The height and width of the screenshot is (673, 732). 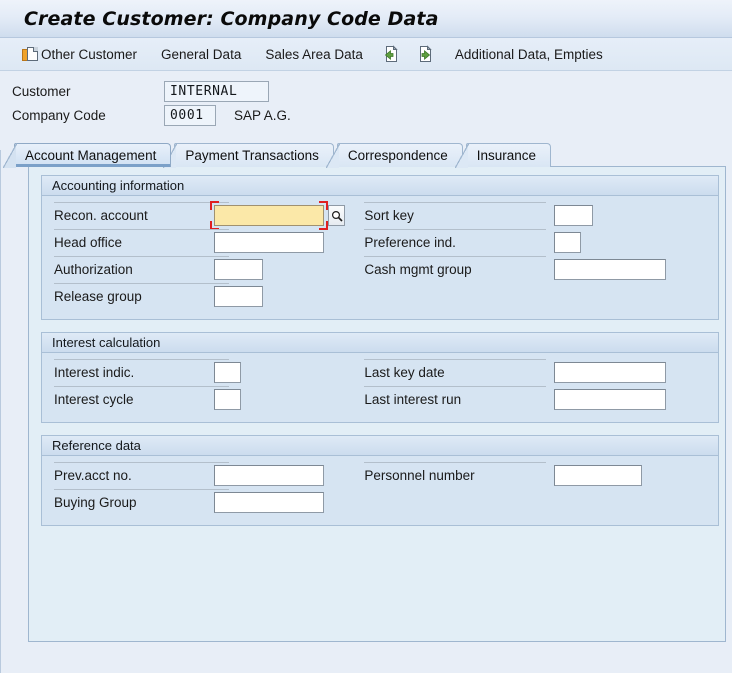 What do you see at coordinates (537, 475) in the screenshot?
I see `field-personnel-number: Personnel number` at bounding box center [537, 475].